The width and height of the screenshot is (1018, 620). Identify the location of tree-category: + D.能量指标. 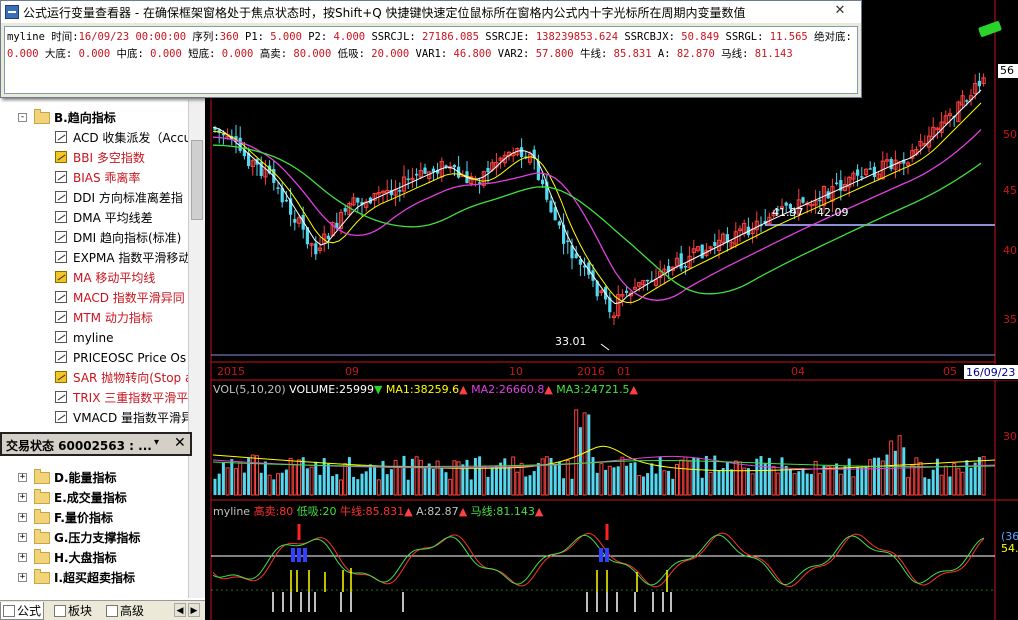
(94, 478).